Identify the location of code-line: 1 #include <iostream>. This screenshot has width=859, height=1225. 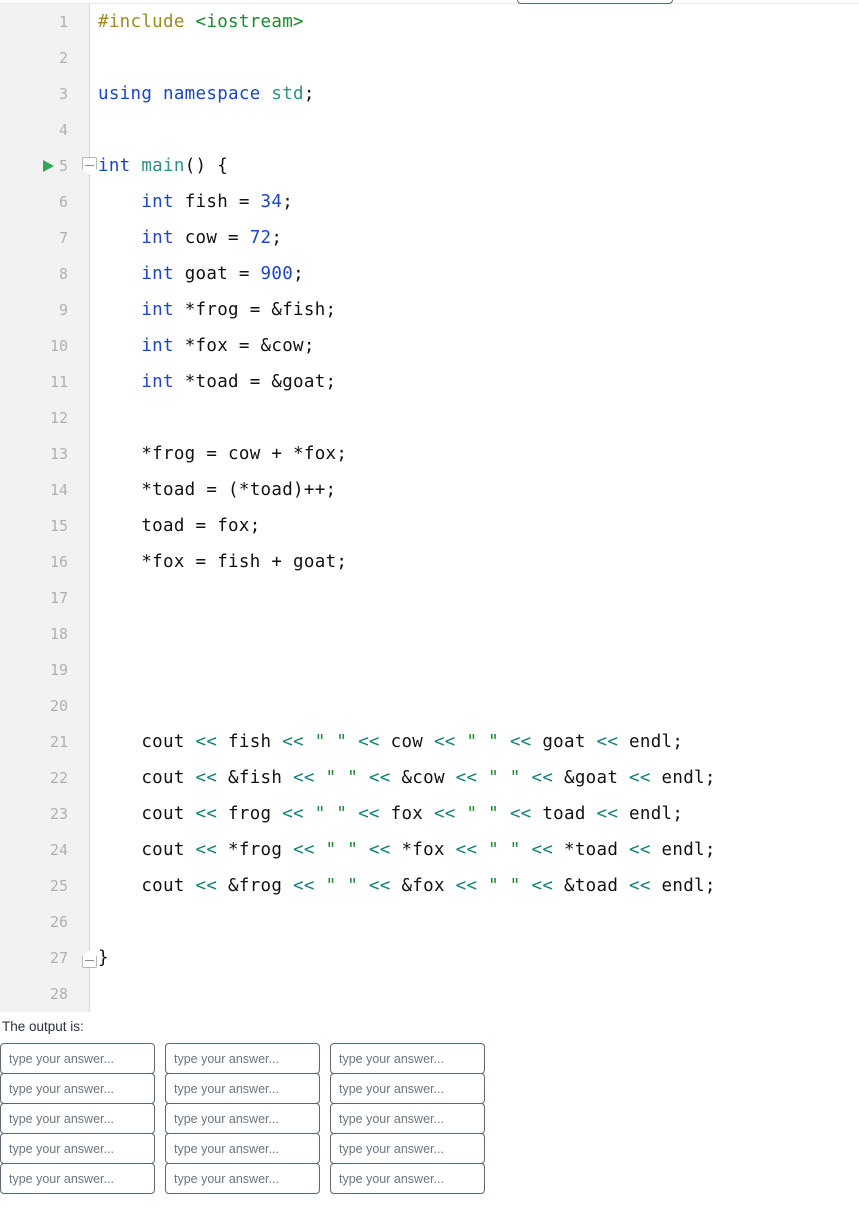
(429, 22).